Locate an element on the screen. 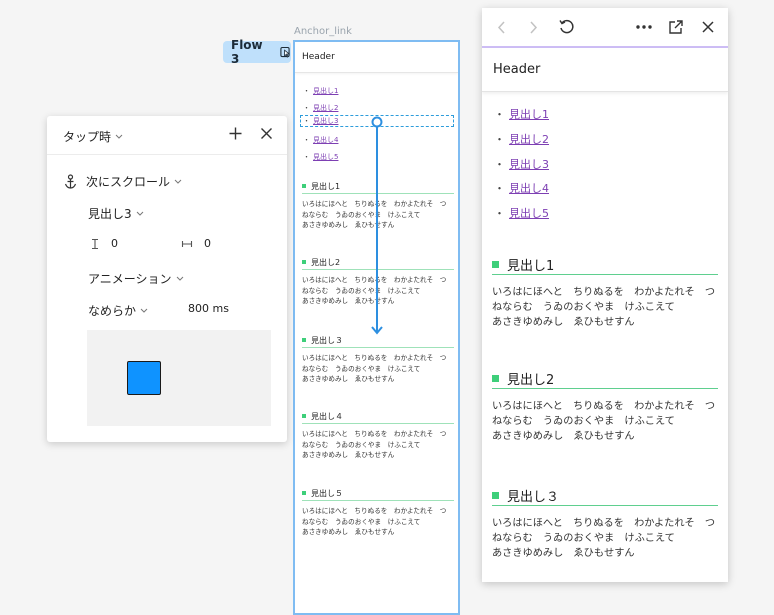 This screenshot has width=774, height=615. prototype-connector-arrow is located at coordinates (378, 228).